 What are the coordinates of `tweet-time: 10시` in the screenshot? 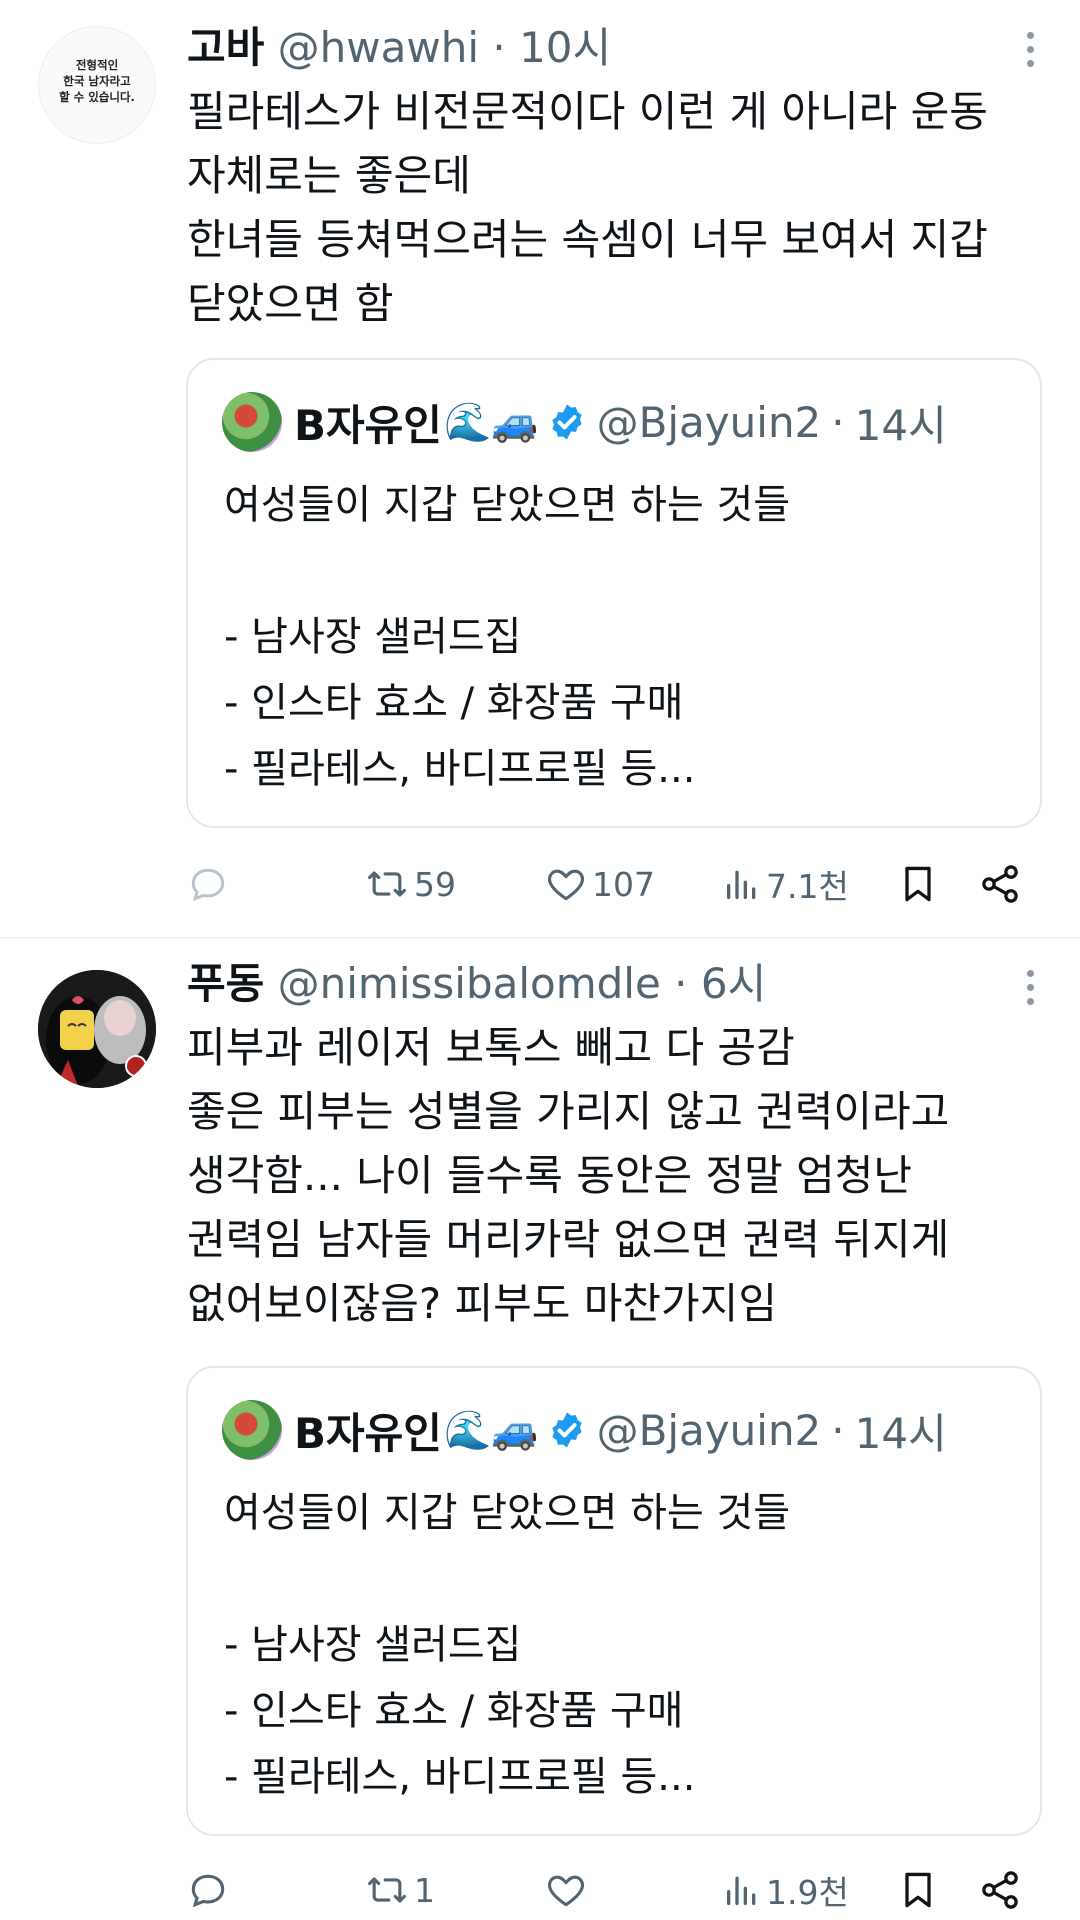 It's located at (565, 47).